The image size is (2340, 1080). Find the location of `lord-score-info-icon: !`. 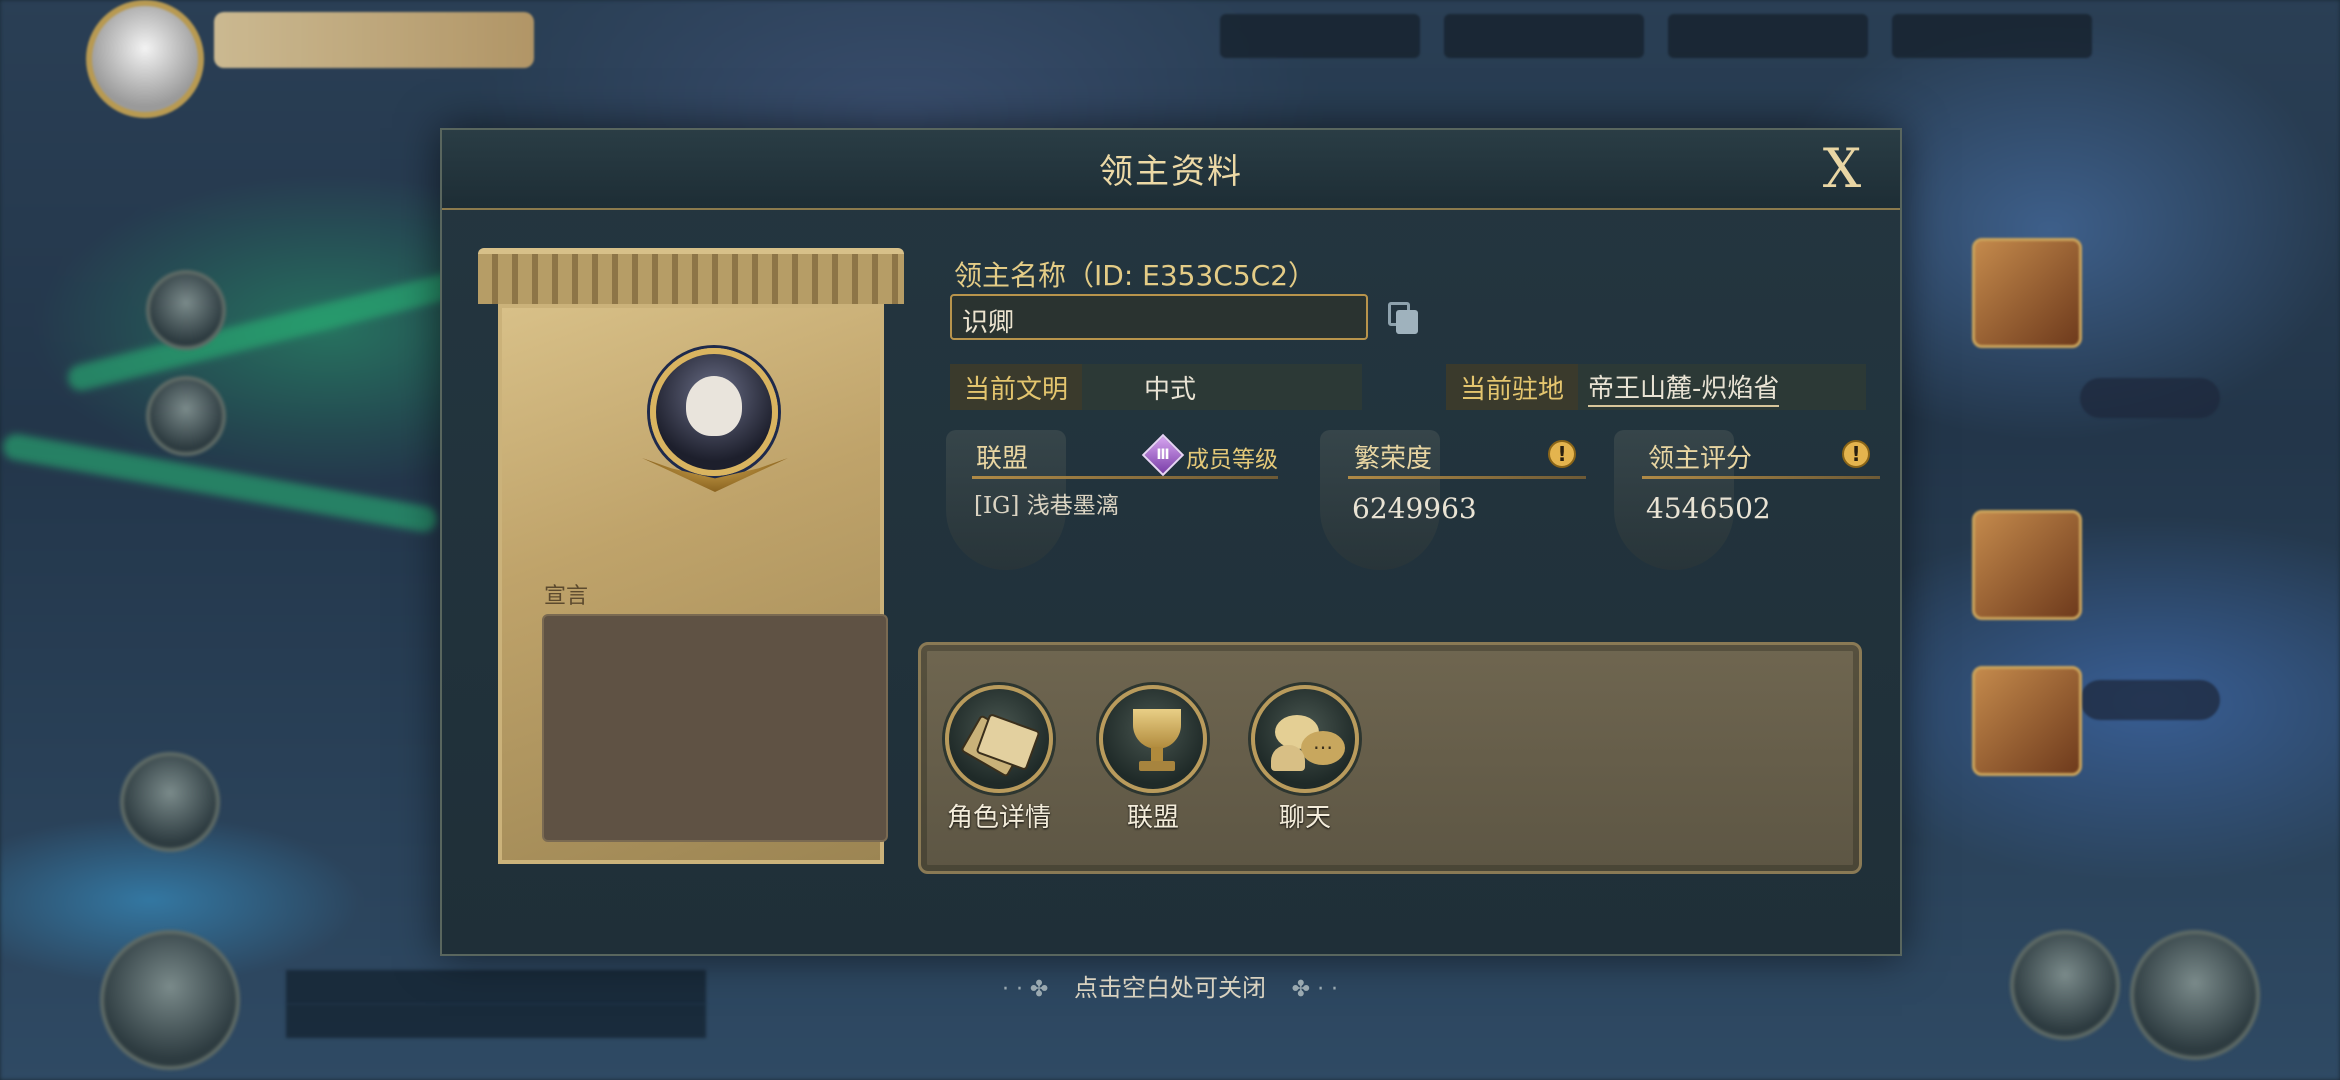

lord-score-info-icon: ! is located at coordinates (1856, 454).